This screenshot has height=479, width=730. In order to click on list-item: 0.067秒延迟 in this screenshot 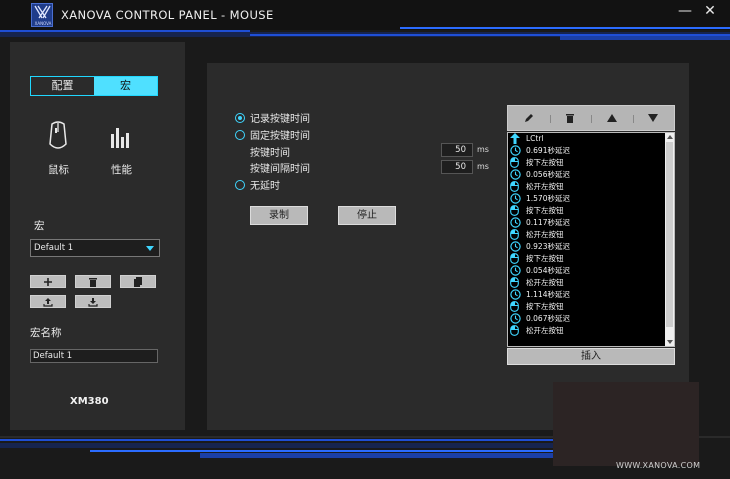, I will do `click(591, 319)`.